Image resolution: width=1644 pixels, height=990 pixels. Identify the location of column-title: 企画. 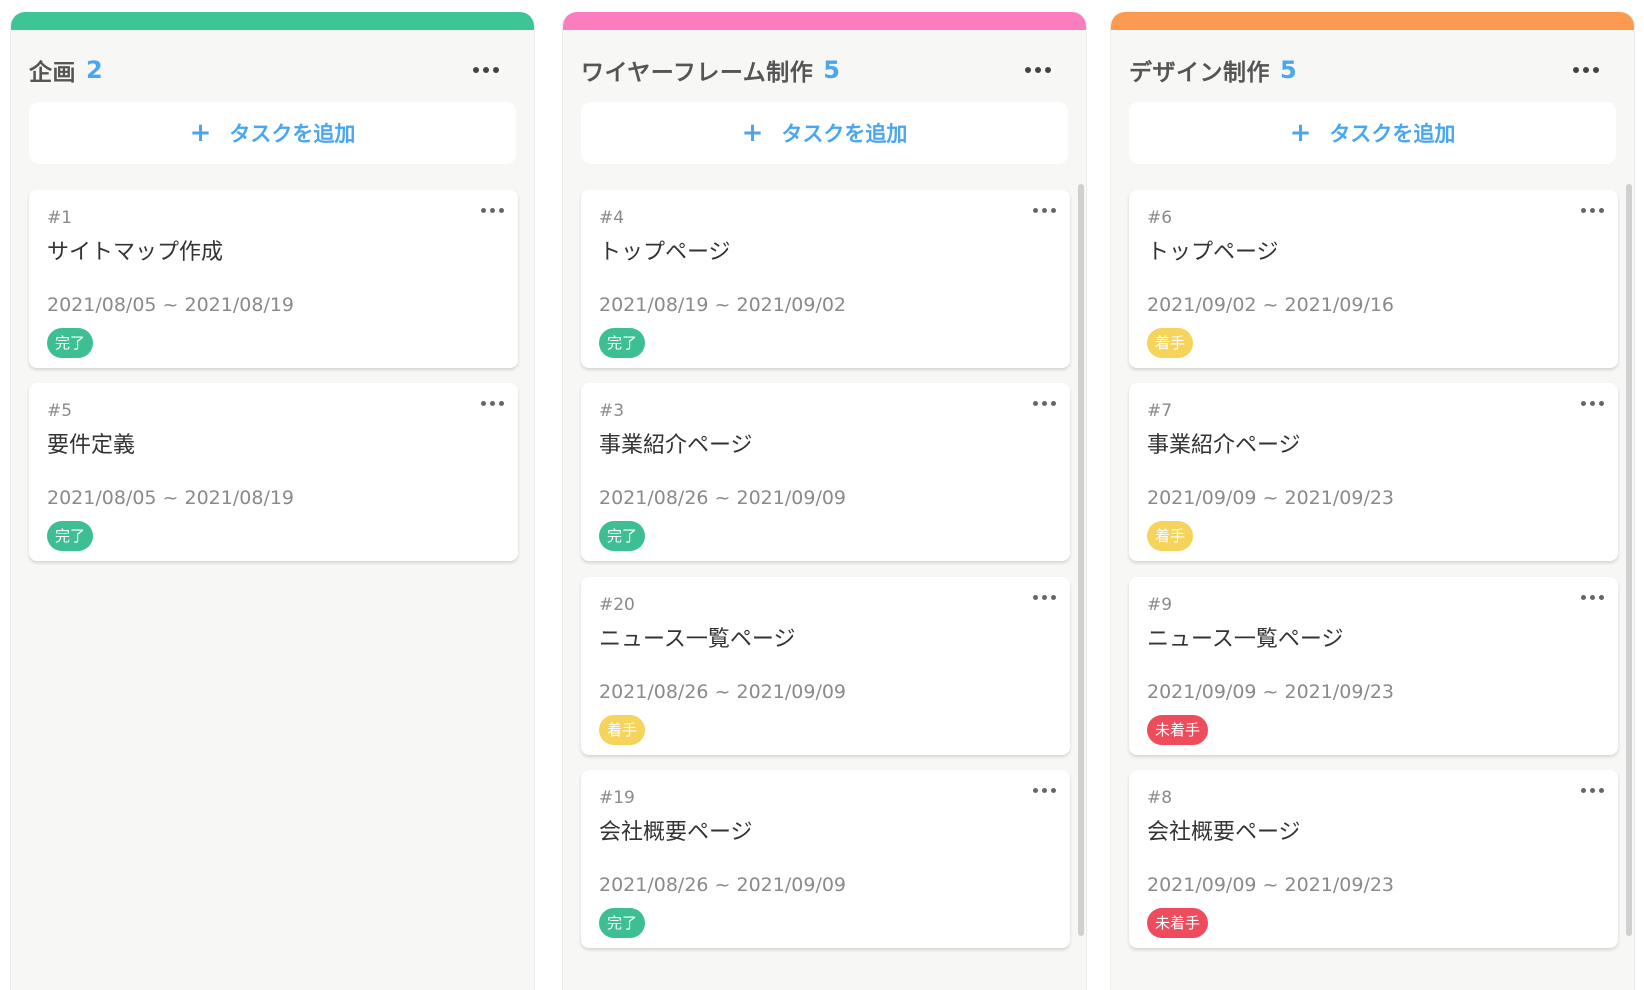
(52, 73).